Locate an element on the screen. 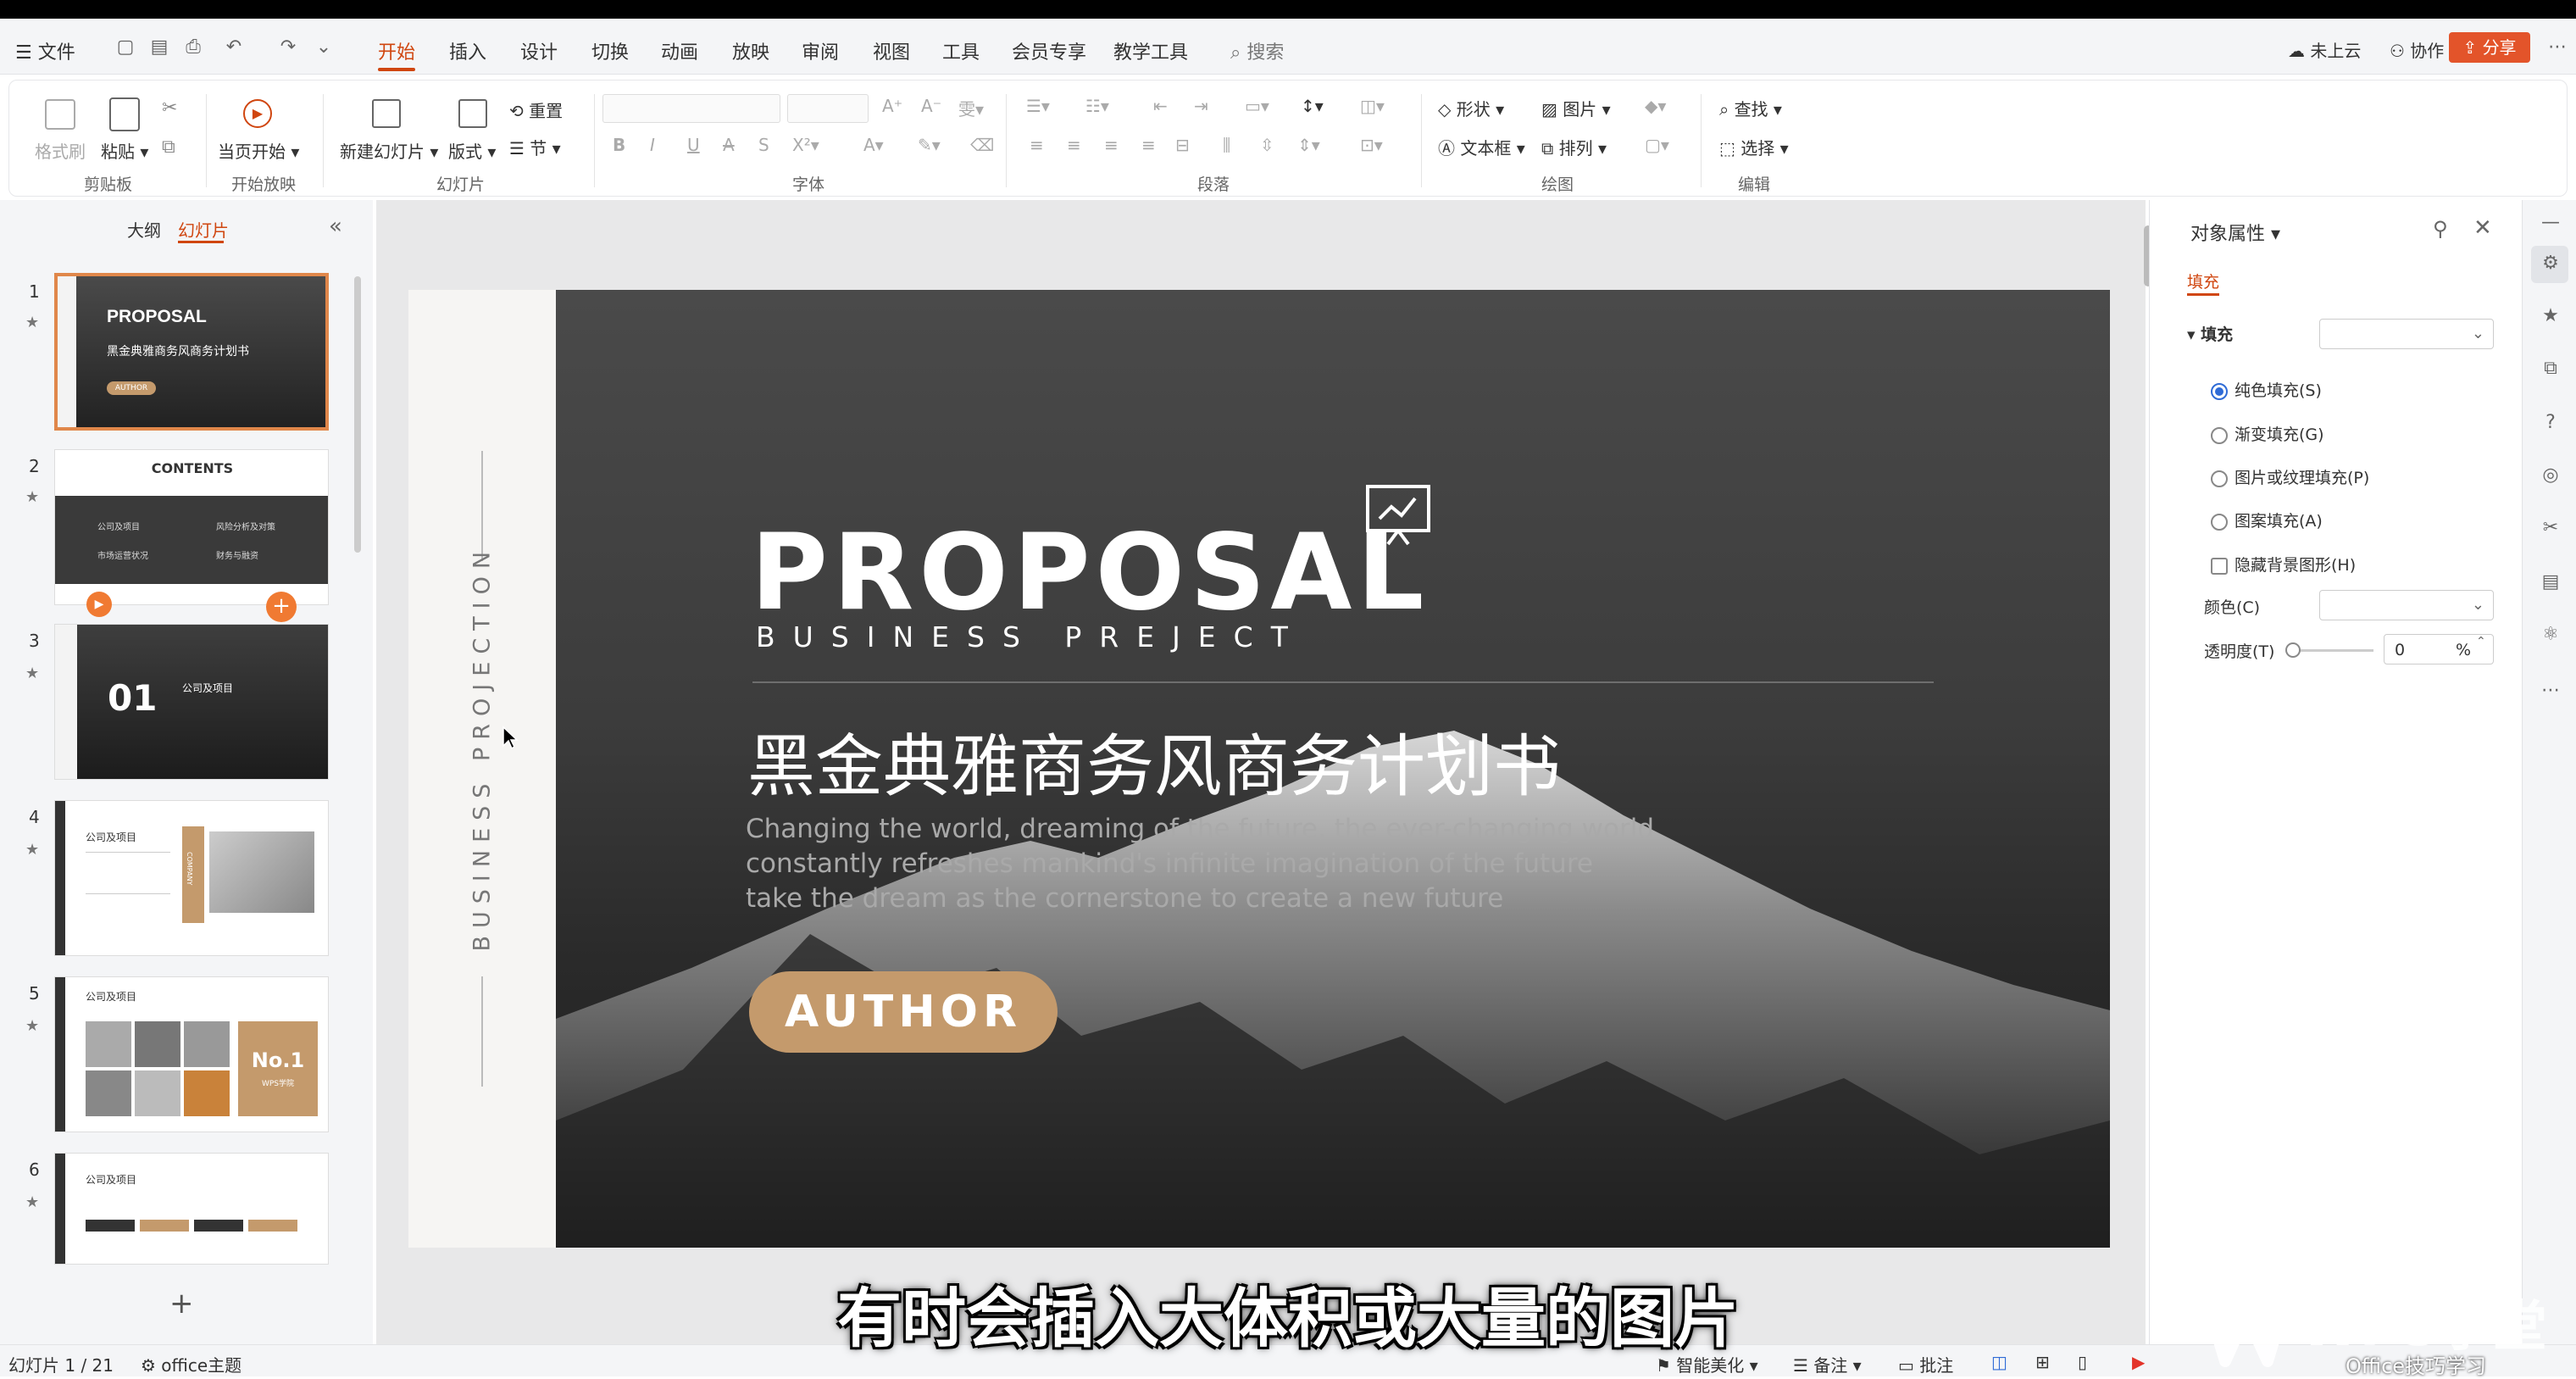  cloud-status: ☁ 未上云 is located at coordinates (2324, 49).